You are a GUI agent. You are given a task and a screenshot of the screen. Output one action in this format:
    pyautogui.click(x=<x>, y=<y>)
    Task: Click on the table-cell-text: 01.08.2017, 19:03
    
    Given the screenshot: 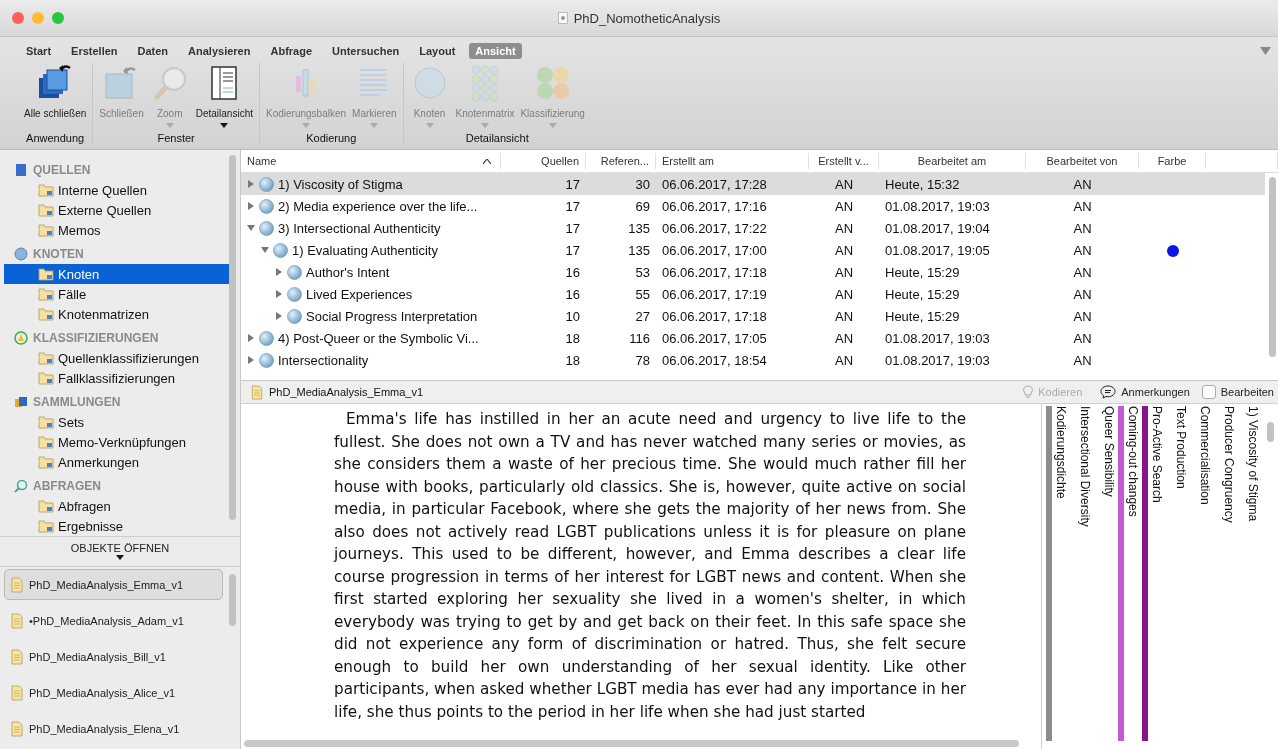 What is the action you would take?
    pyautogui.click(x=937, y=338)
    